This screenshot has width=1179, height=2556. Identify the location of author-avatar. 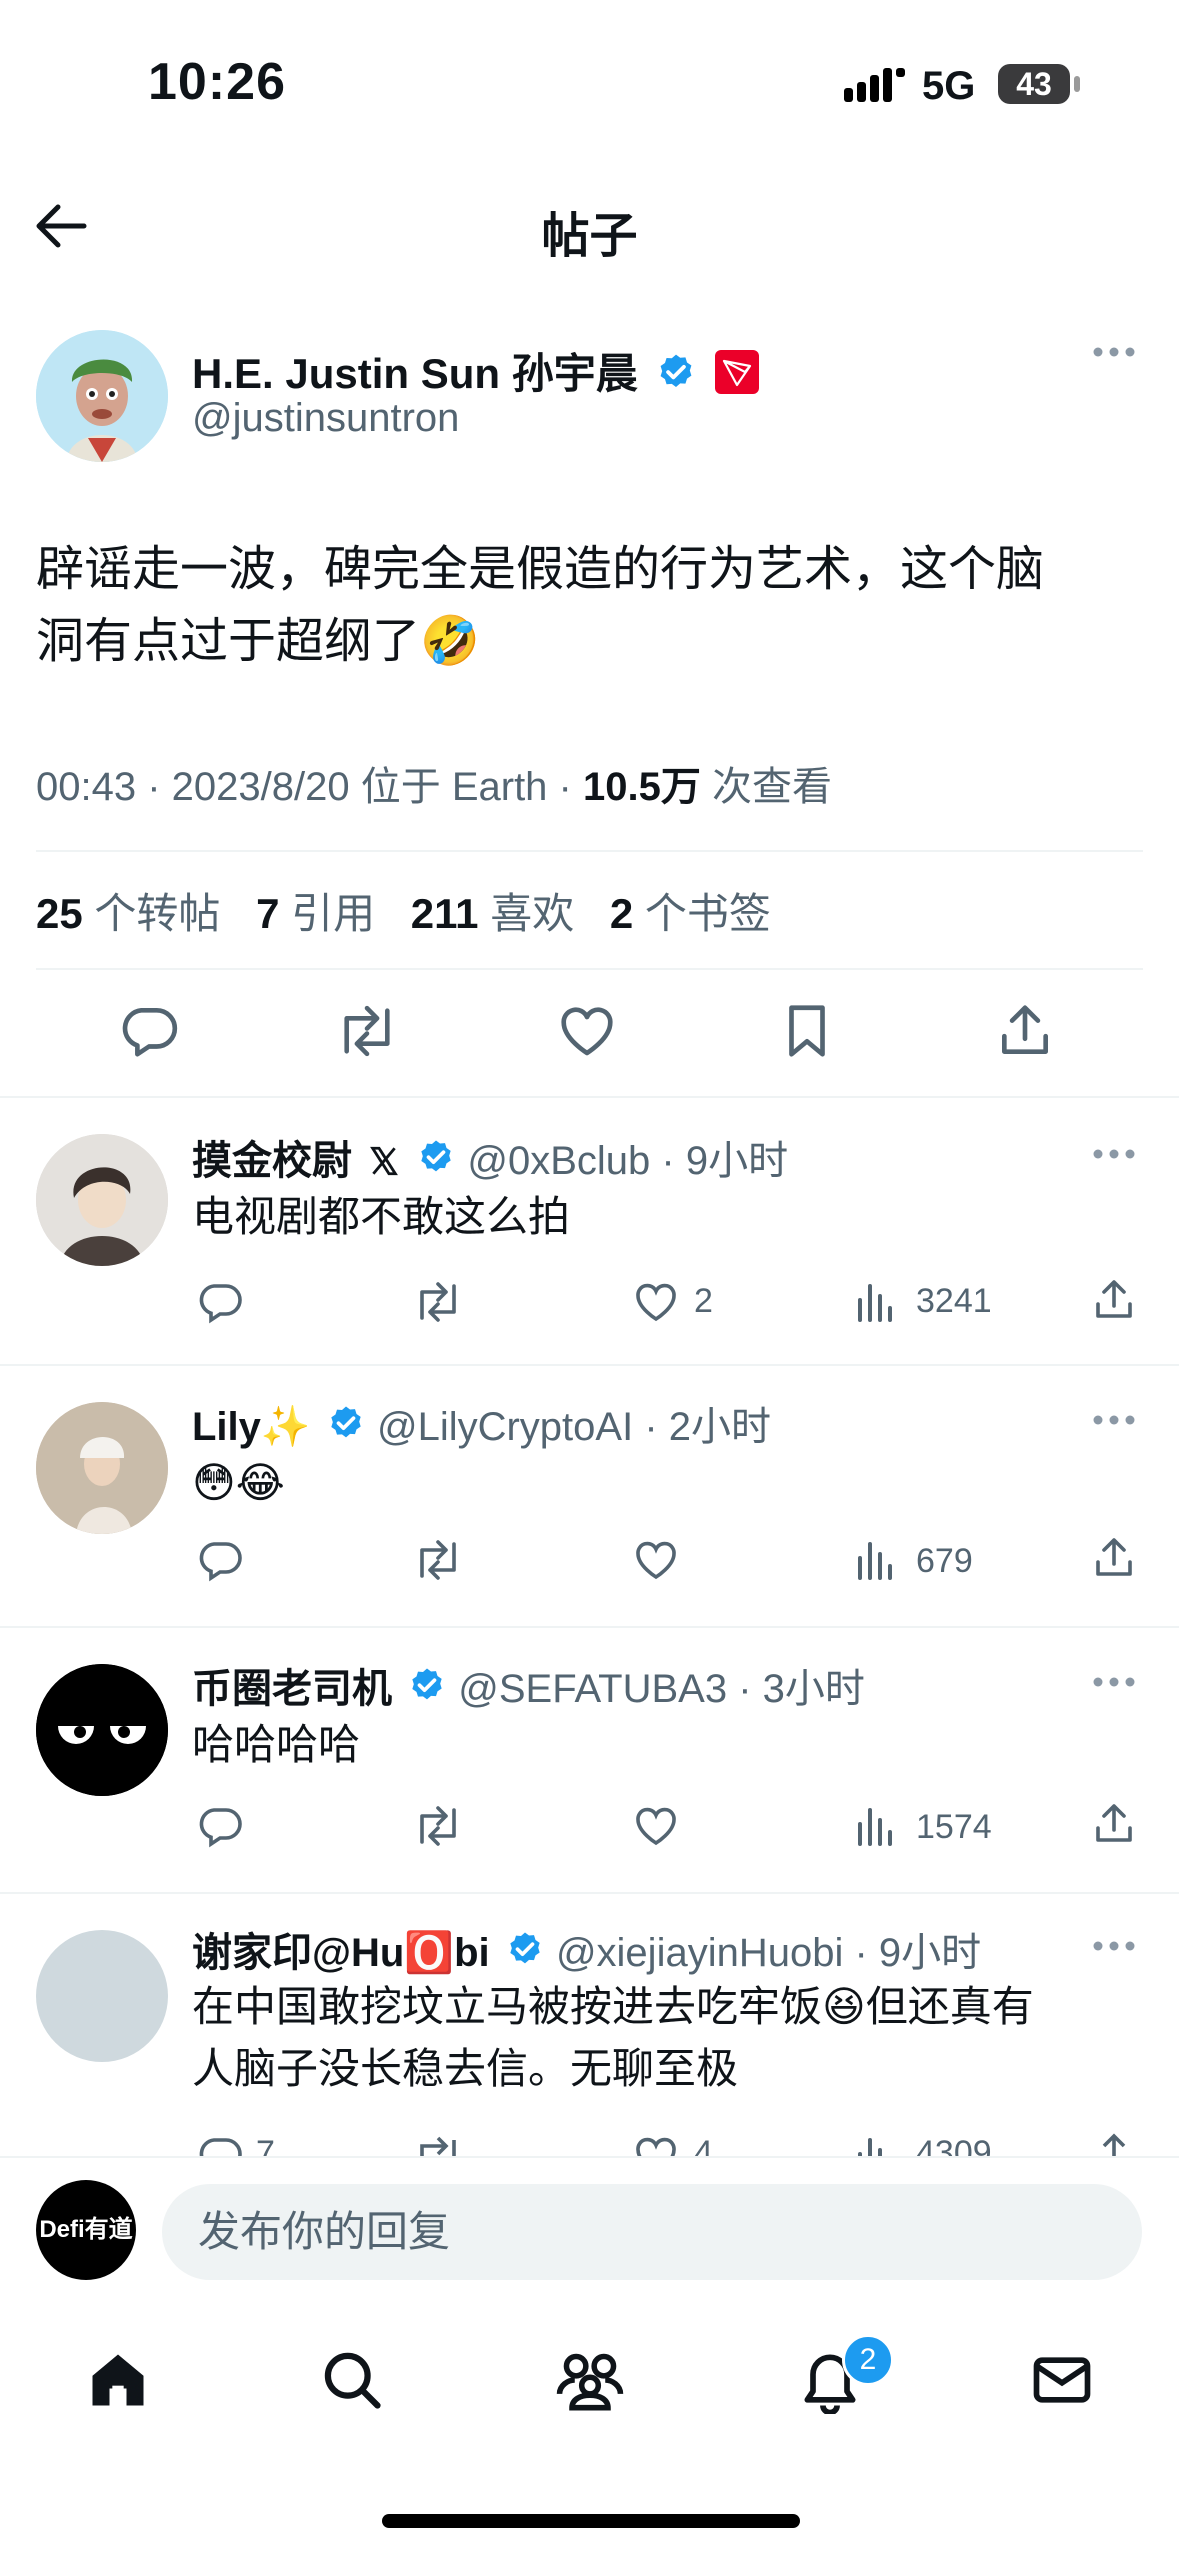
(102, 396).